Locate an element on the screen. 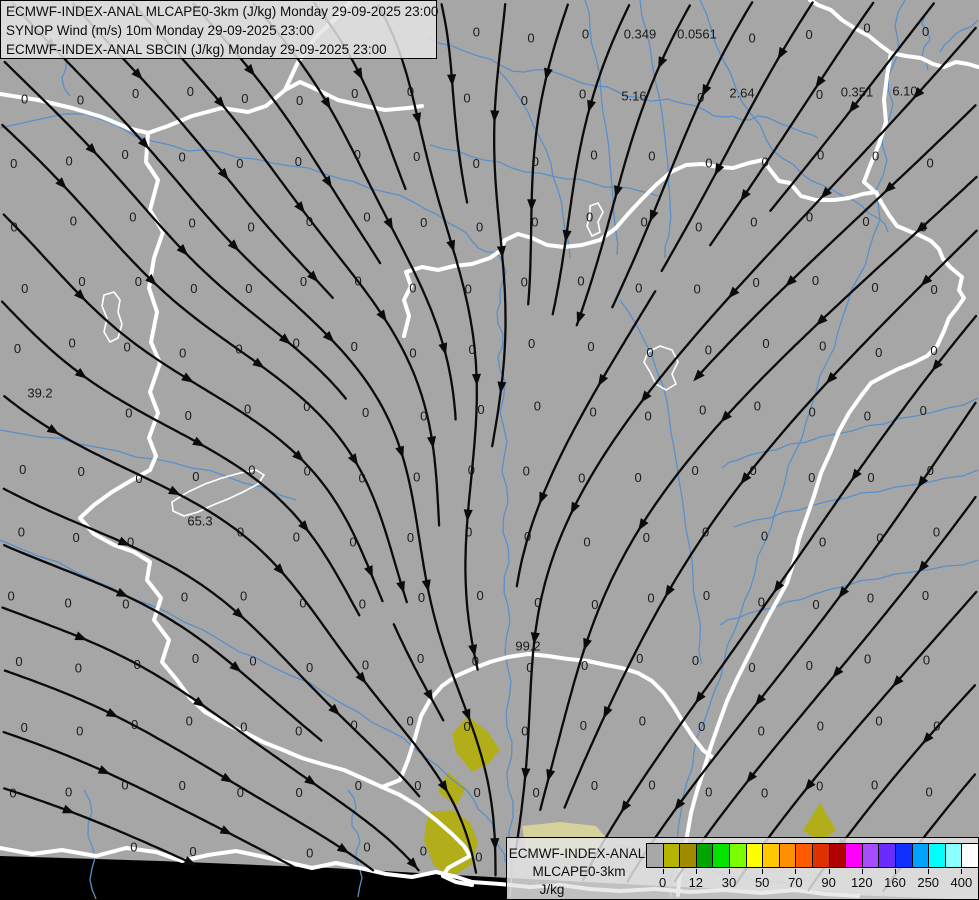  colorbar-tick-label: 70 is located at coordinates (795, 882).